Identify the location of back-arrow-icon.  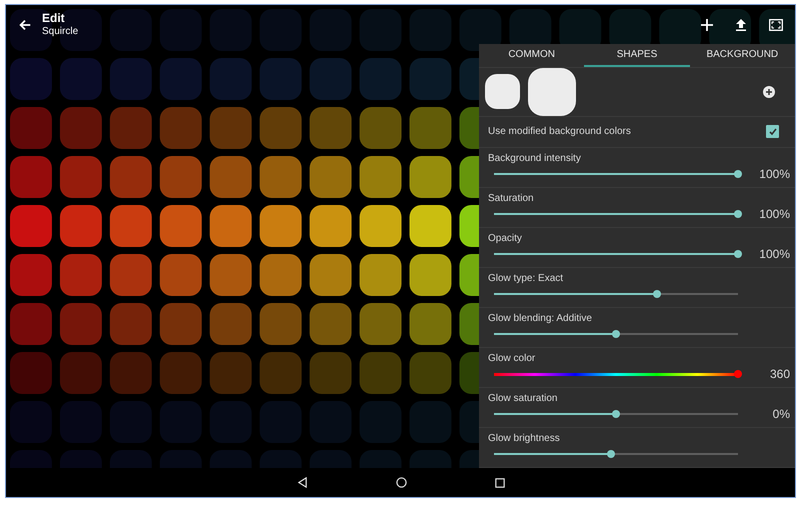
(25, 25).